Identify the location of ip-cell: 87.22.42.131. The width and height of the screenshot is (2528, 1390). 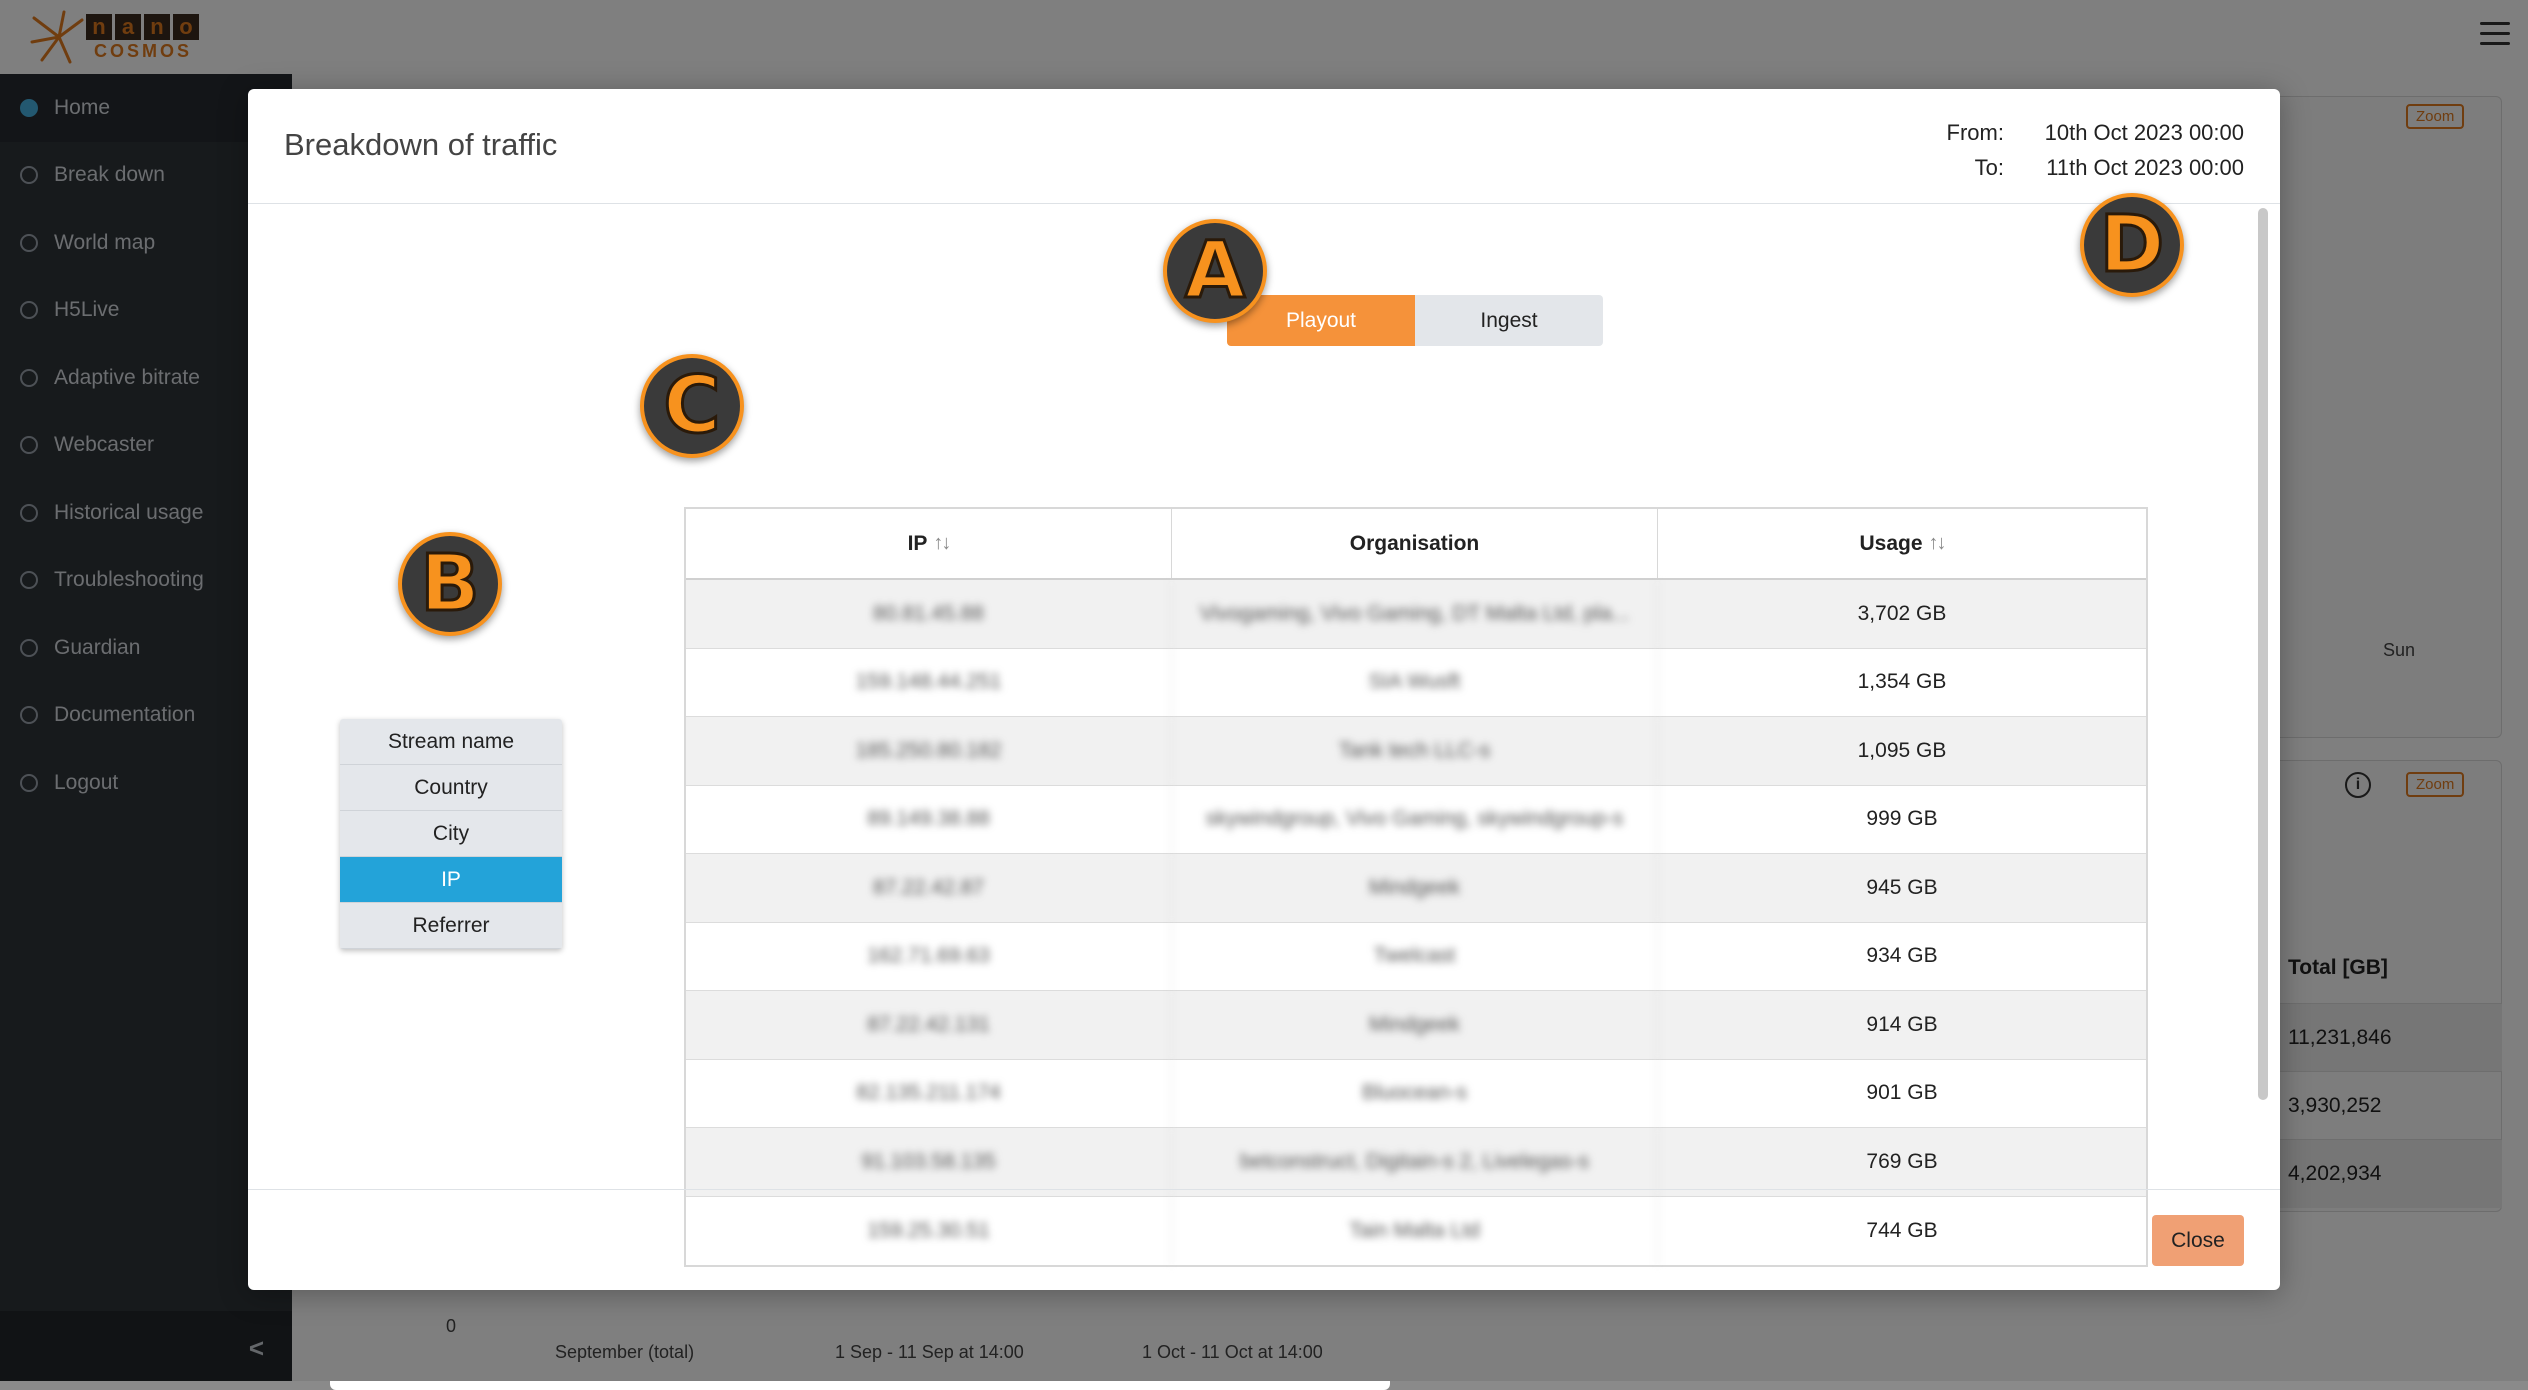
(929, 1025).